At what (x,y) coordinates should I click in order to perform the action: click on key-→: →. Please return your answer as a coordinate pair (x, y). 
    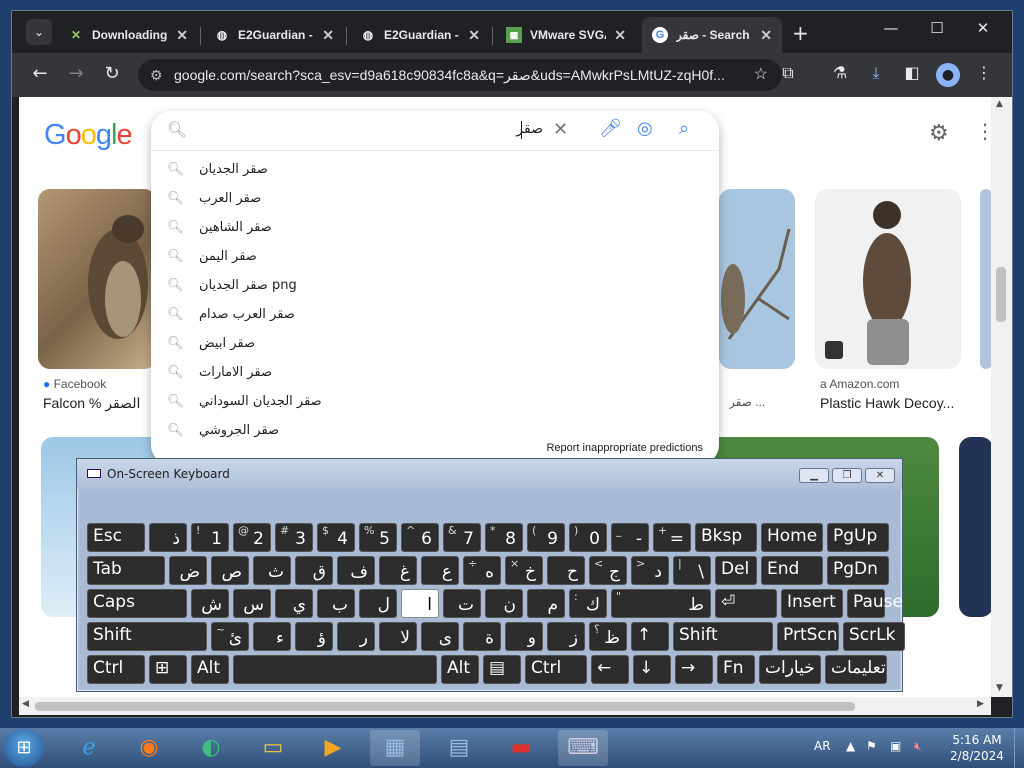
    Looking at the image, I should click on (694, 669).